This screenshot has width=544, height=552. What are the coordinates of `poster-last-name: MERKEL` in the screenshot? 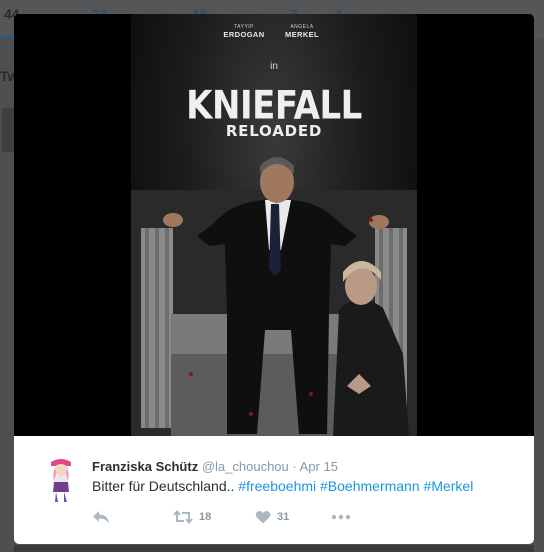 It's located at (302, 34).